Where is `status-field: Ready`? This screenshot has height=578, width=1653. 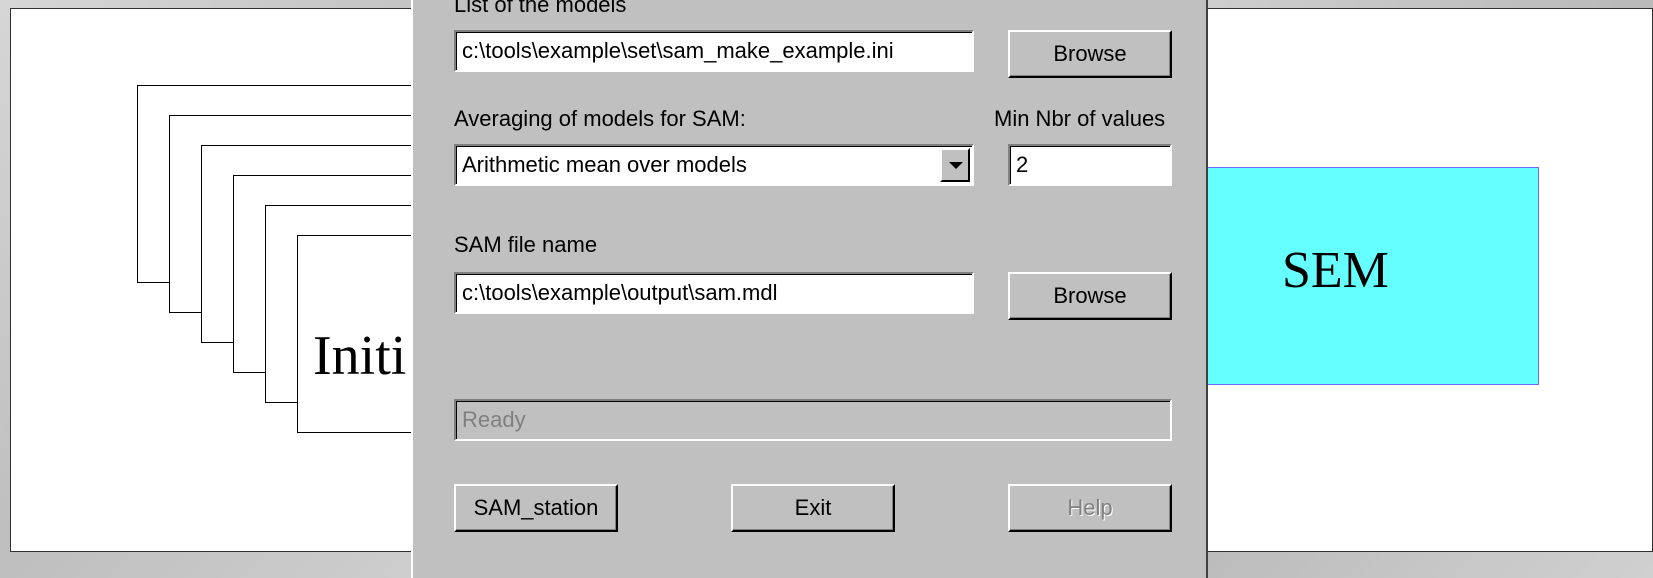 status-field: Ready is located at coordinates (813, 420).